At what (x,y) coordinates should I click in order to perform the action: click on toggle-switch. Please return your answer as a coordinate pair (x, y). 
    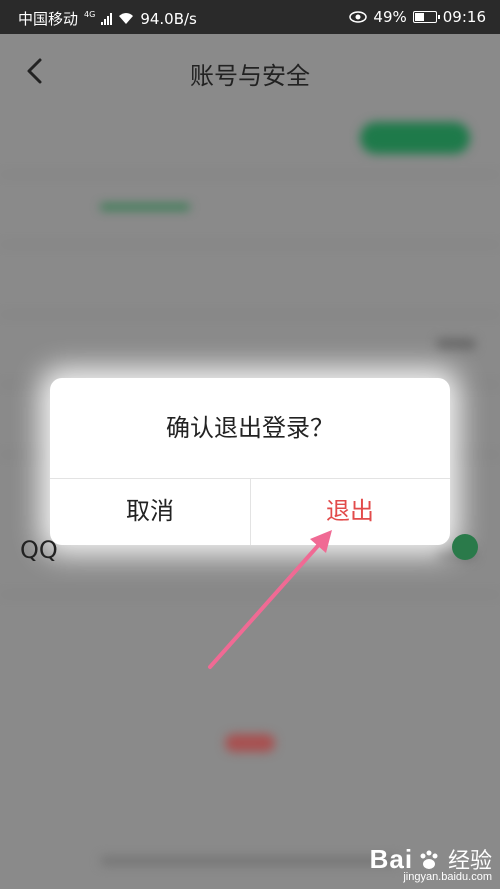
    Looking at the image, I should click on (415, 138).